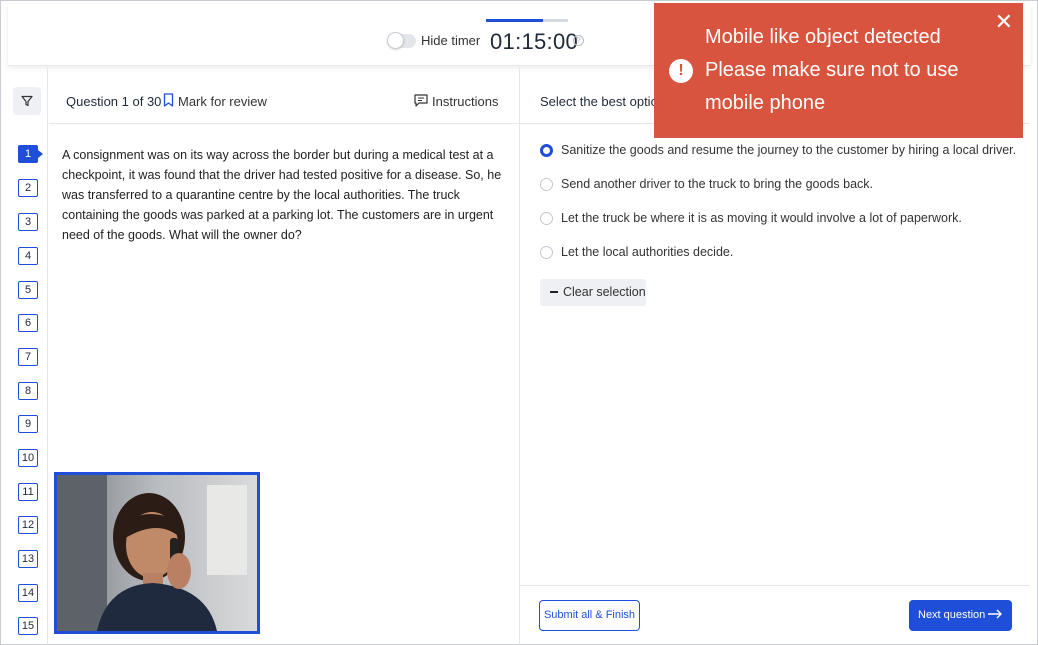  Describe the element at coordinates (114, 101) in the screenshot. I see `question-count: Question 1 of 30` at that location.